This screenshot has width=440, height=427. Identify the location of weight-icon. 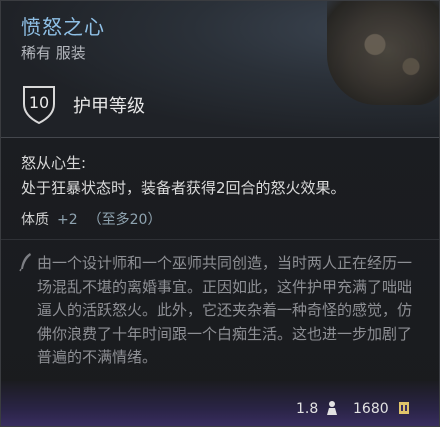
(332, 408).